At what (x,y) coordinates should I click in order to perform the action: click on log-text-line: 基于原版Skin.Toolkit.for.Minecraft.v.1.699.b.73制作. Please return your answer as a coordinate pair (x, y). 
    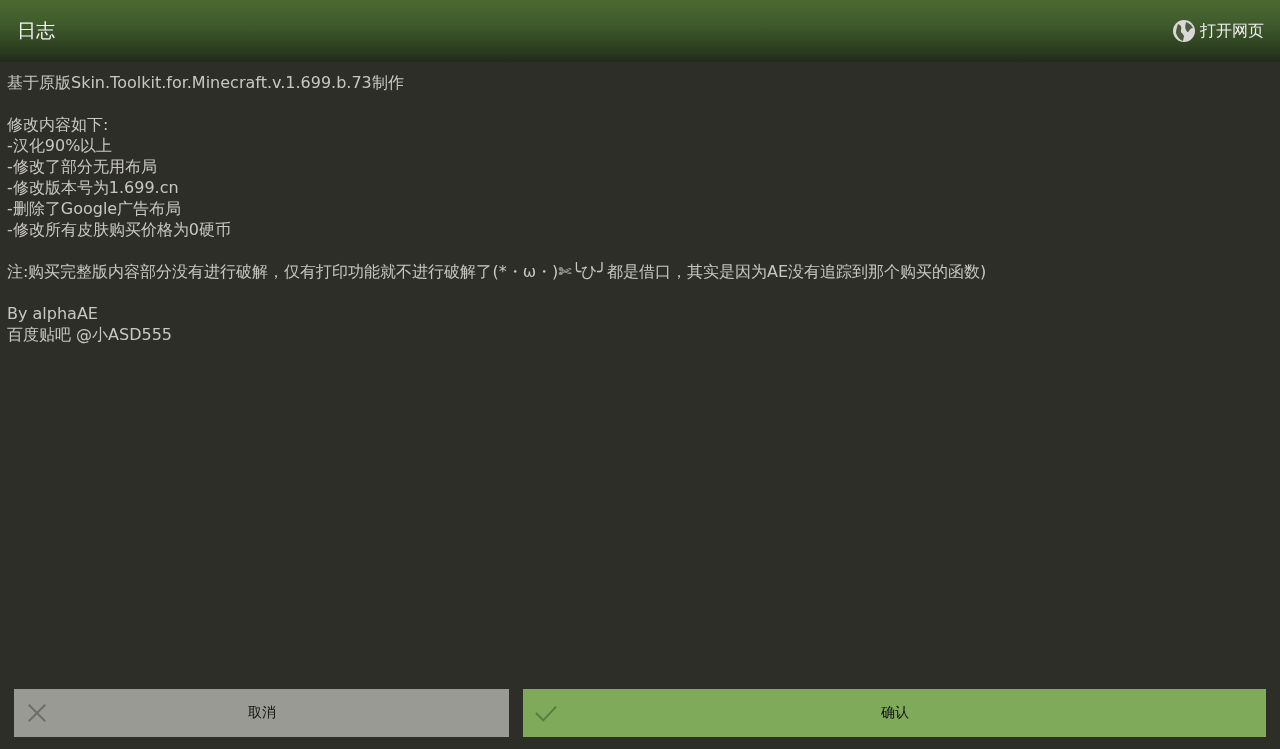
    Looking at the image, I should click on (205, 82).